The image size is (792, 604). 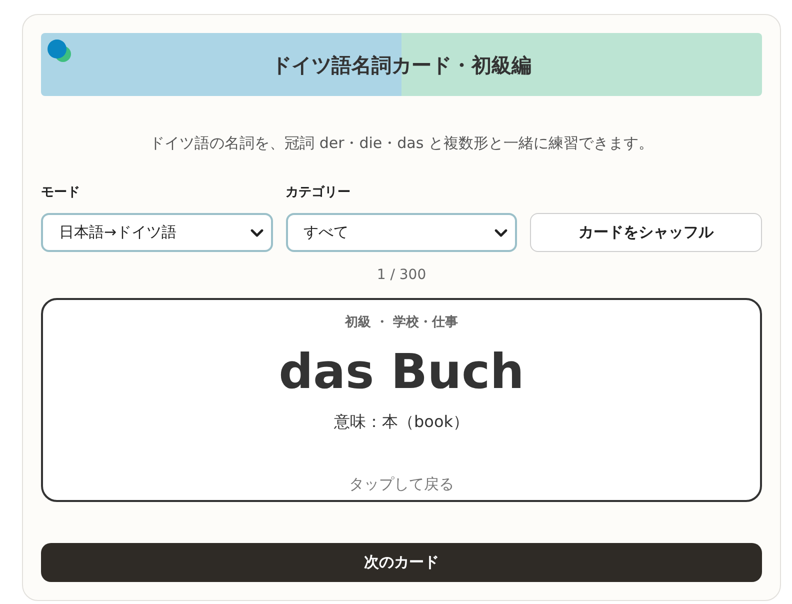 What do you see at coordinates (401, 484) in the screenshot?
I see `card-hint: タップして戻る` at bounding box center [401, 484].